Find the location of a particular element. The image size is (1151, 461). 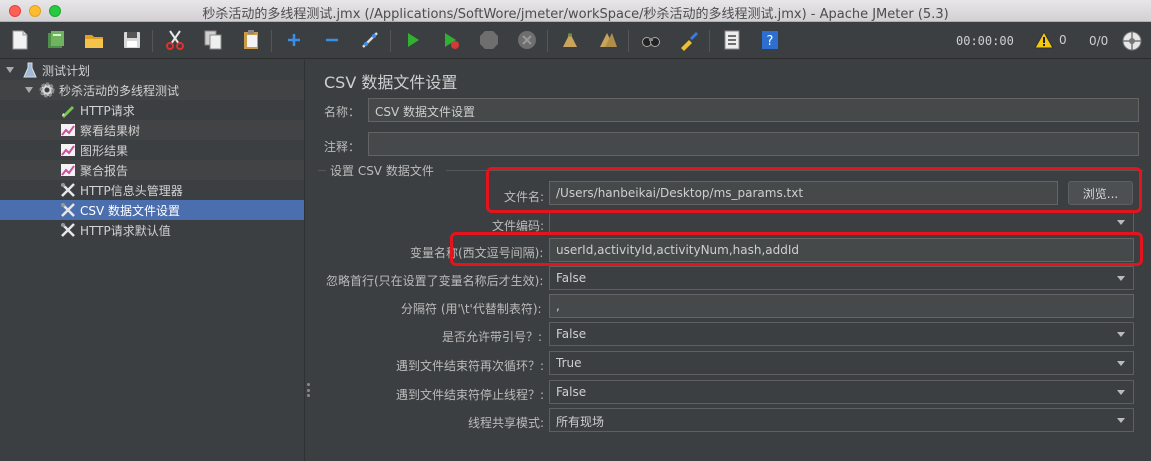

templates-icon is located at coordinates (56, 40).